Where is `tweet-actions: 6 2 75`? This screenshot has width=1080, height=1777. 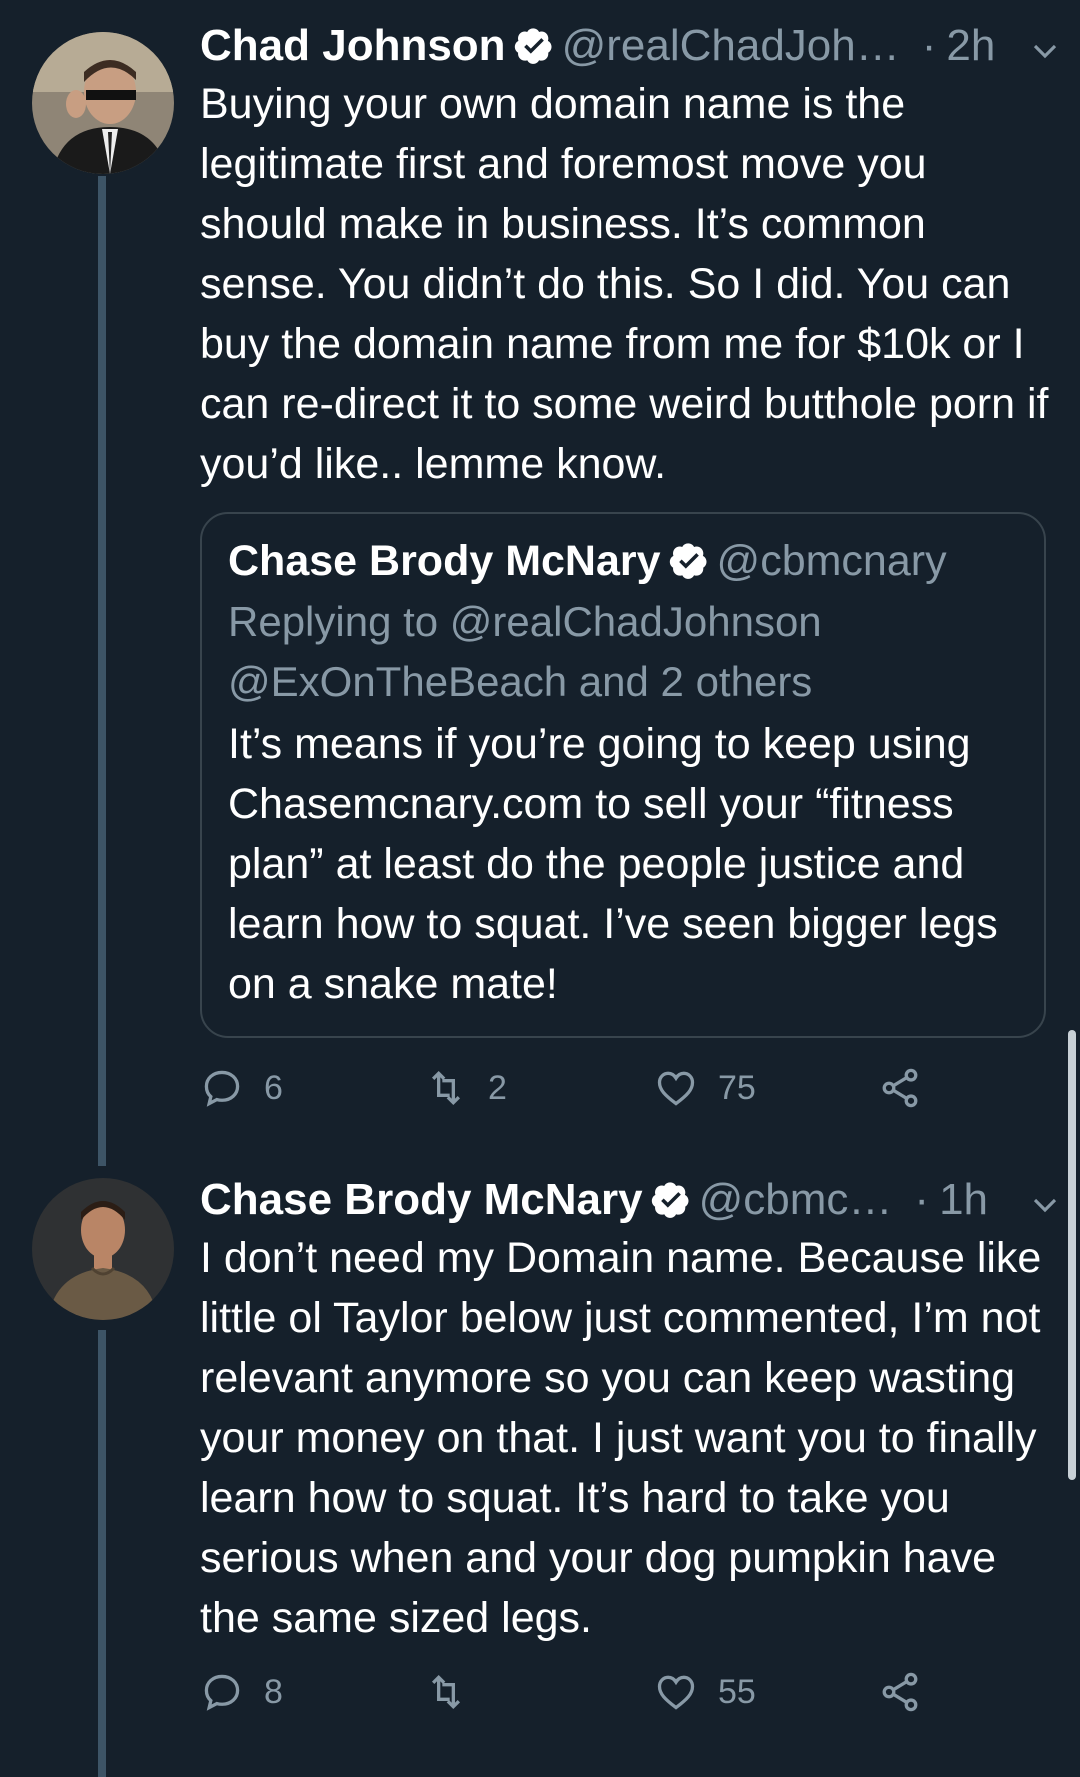
tweet-actions: 6 2 75 is located at coordinates (580, 1091).